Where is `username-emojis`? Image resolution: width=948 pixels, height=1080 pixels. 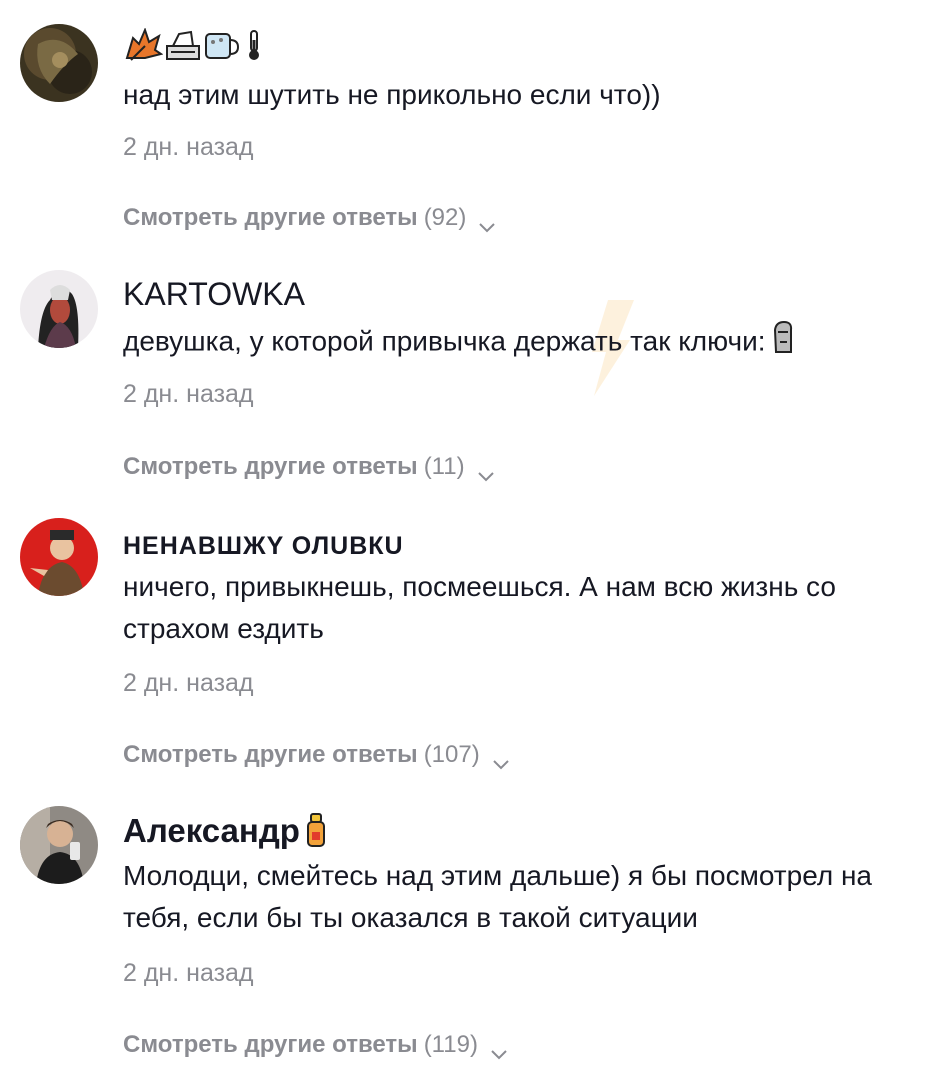 username-emojis is located at coordinates (192, 47).